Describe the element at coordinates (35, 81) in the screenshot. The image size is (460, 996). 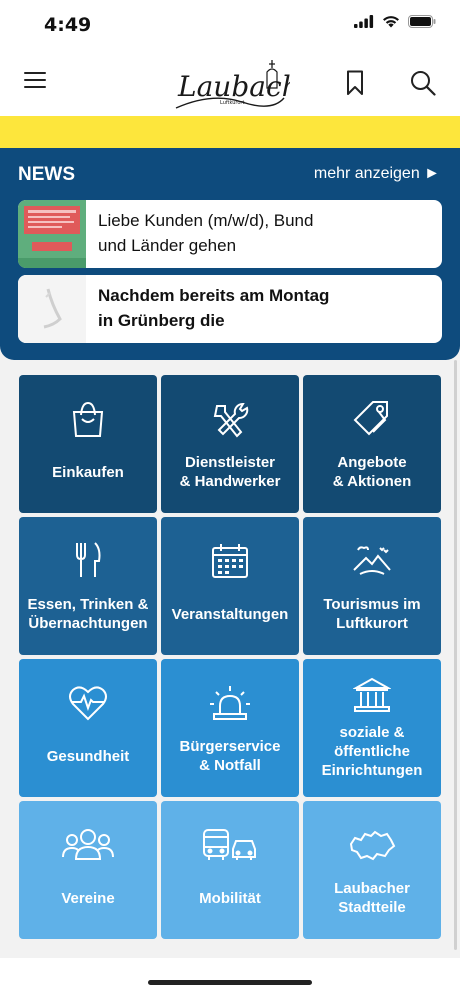
I see `hamburger-menu-icon` at that location.